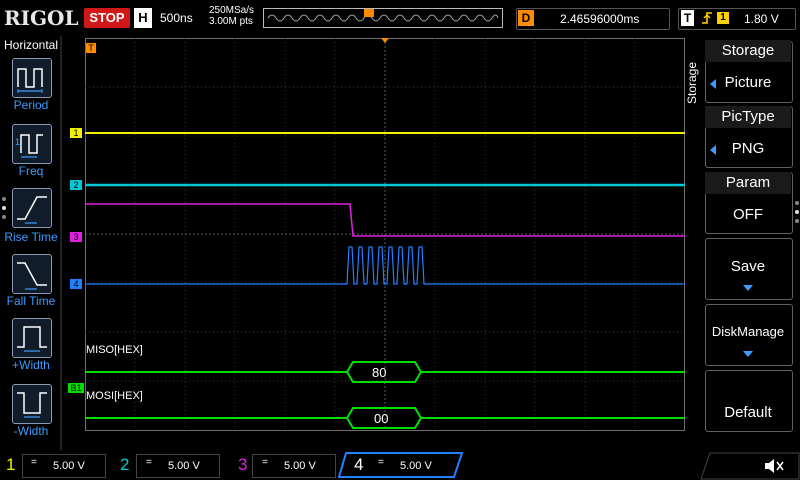 The height and width of the screenshot is (480, 800). Describe the element at coordinates (34, 462) in the screenshot. I see `ch1-coupling-icon: =` at that location.